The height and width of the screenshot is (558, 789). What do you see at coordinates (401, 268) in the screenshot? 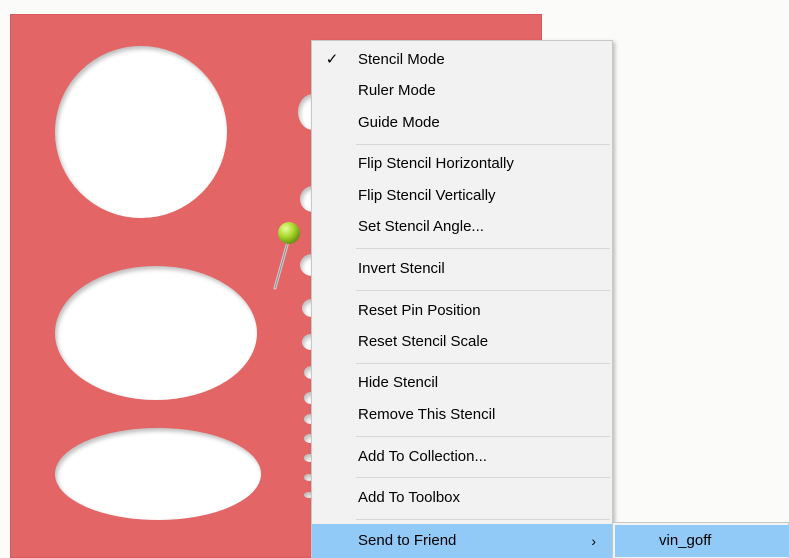
I see `menu-item-label: Invert Stencil` at bounding box center [401, 268].